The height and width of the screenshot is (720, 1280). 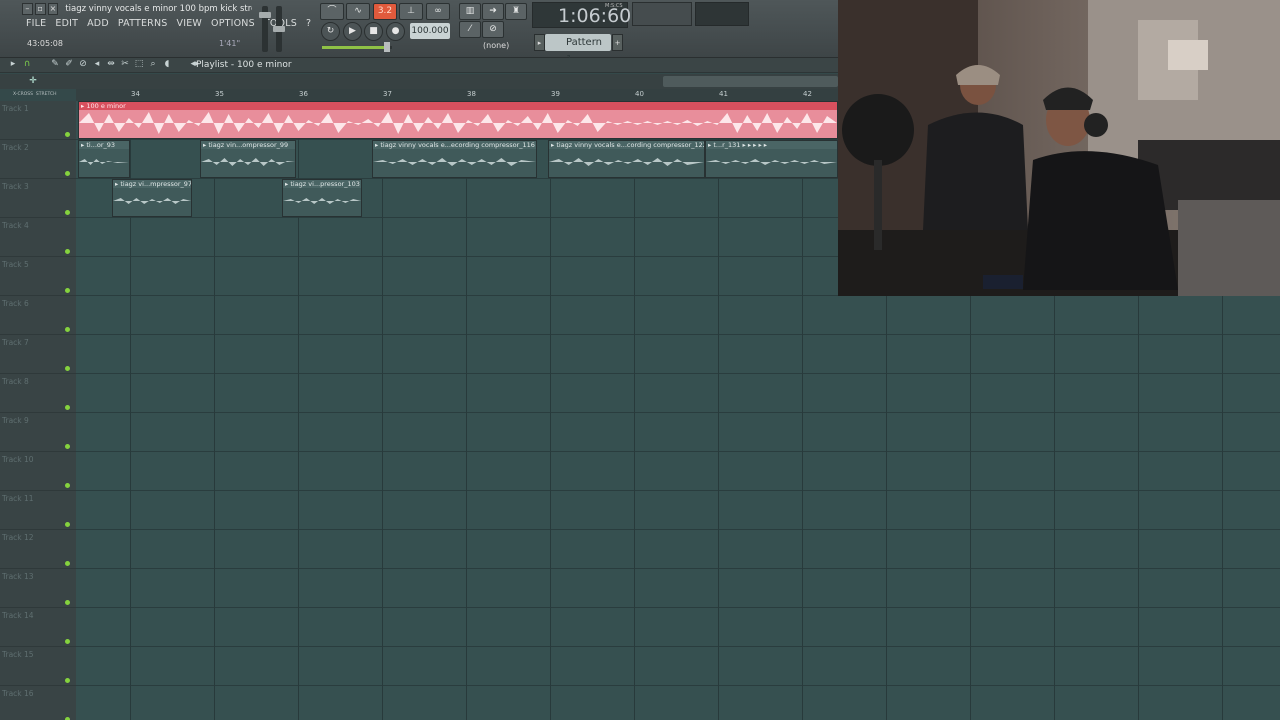 What do you see at coordinates (330, 31) in the screenshot?
I see `loop-mode-button: ↻` at bounding box center [330, 31].